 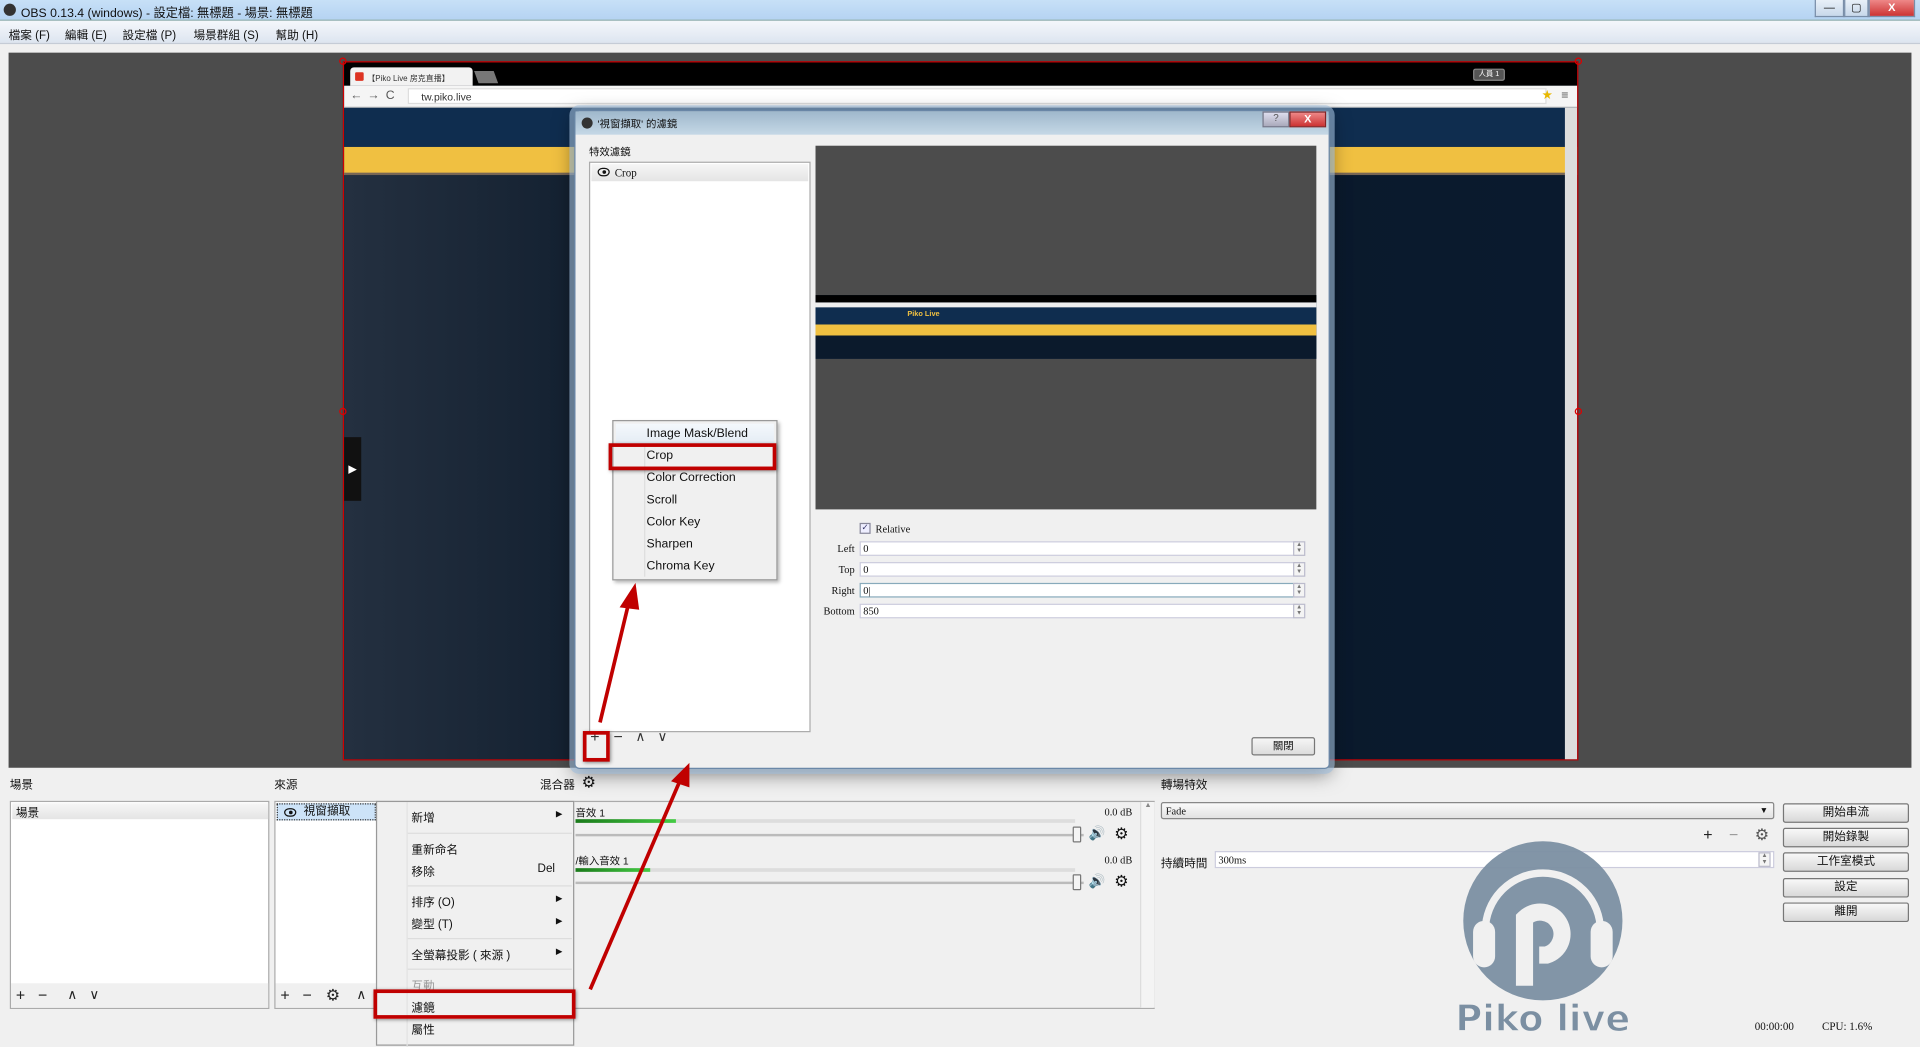 I want to click on minimize-button: —, so click(x=1829, y=9).